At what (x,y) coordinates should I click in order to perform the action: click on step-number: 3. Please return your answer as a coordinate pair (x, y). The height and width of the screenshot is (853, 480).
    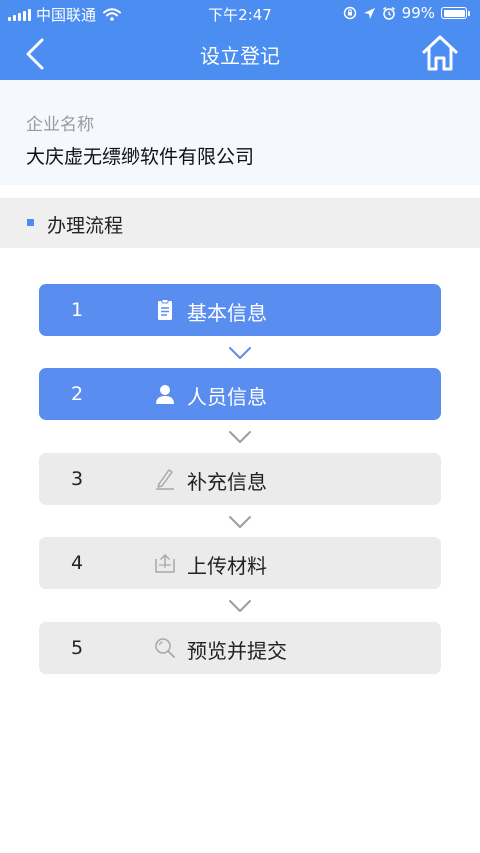
    Looking at the image, I should click on (77, 479).